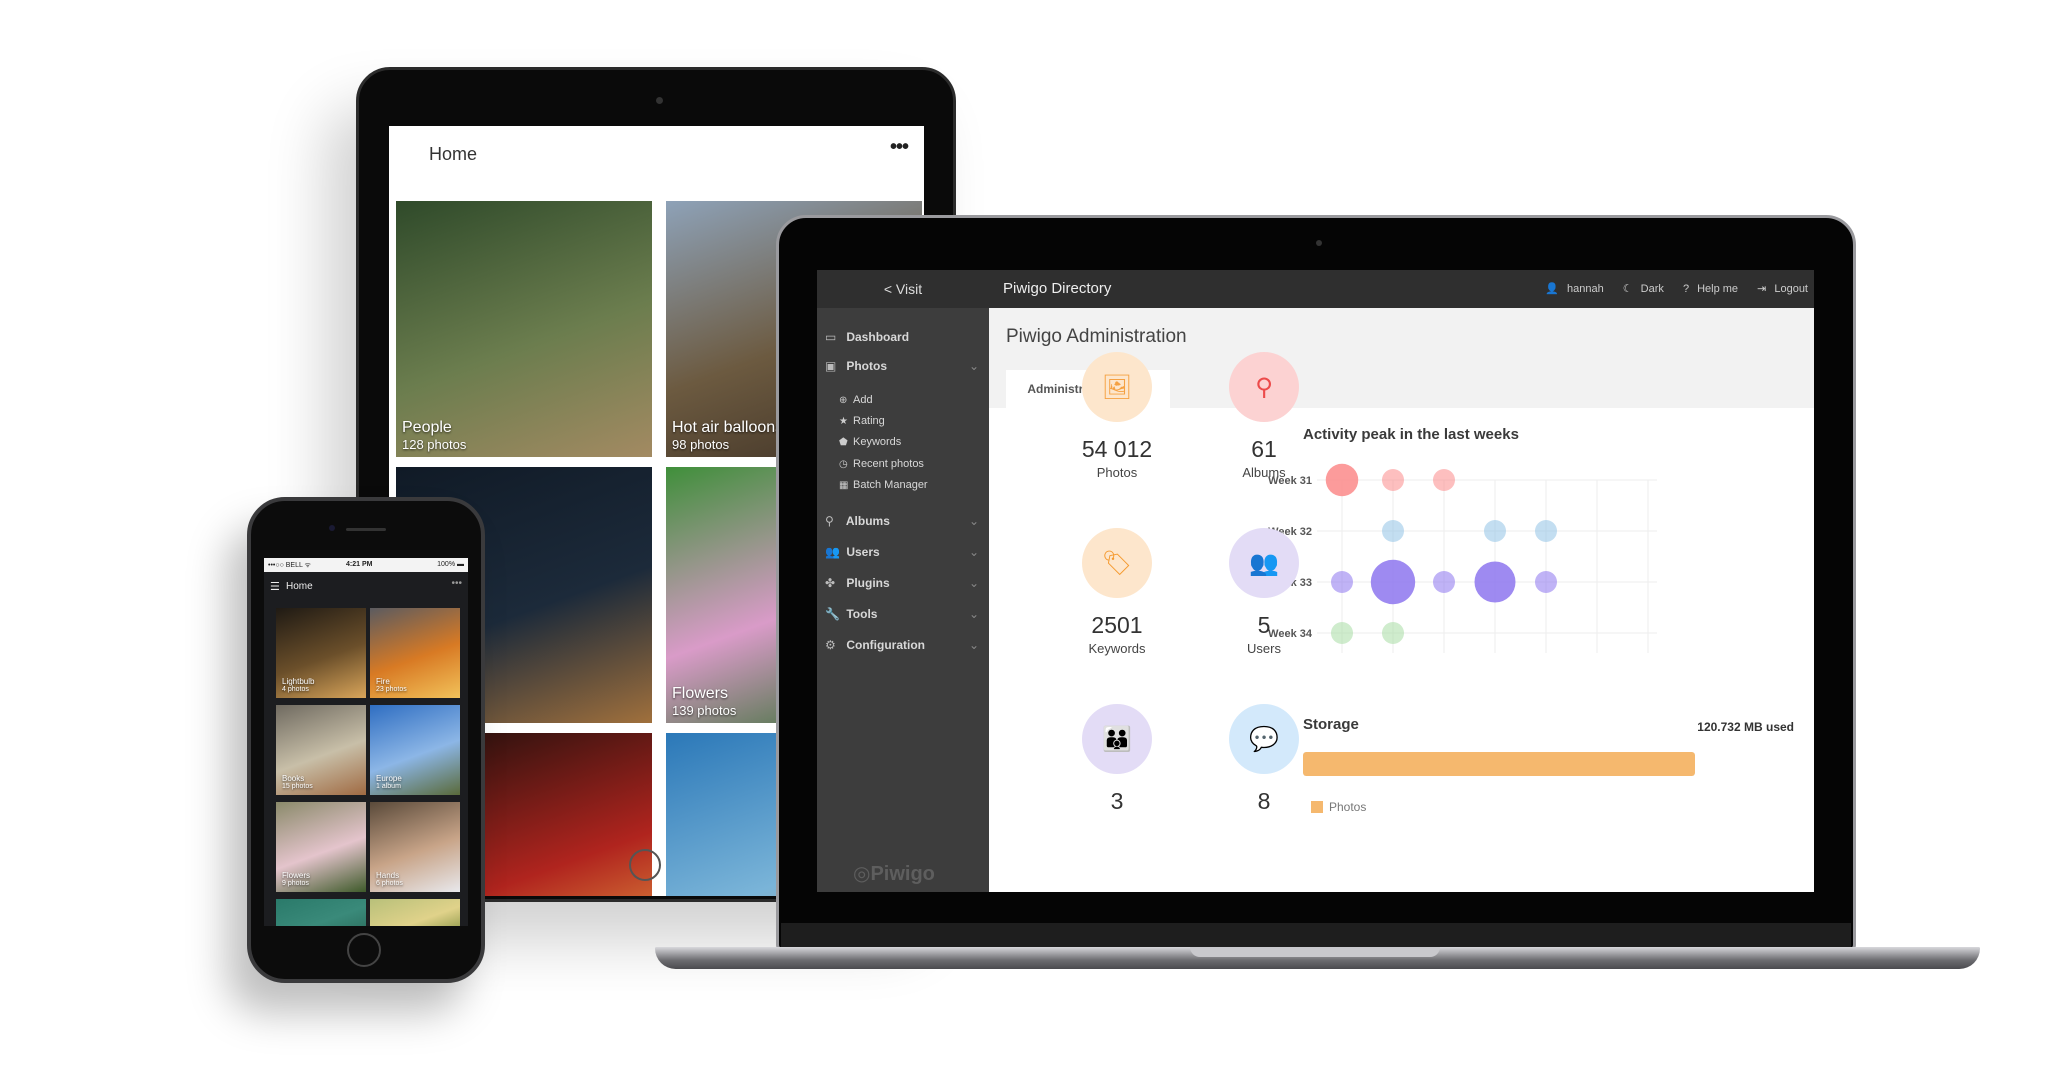  I want to click on sidebar-item-dashboard: ▭ Dashboard, so click(904, 337).